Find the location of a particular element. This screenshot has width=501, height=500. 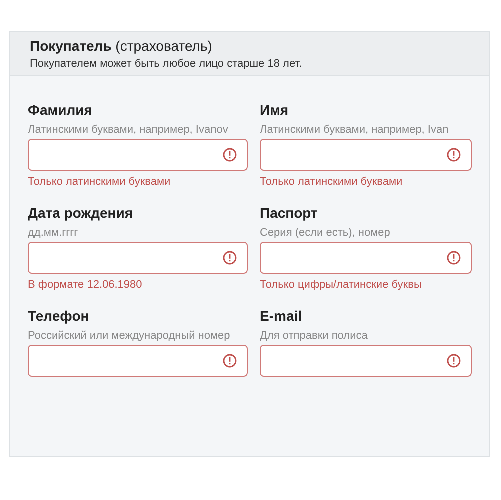

field-hint: Латинскими буквами, например, Ivanov is located at coordinates (128, 130).